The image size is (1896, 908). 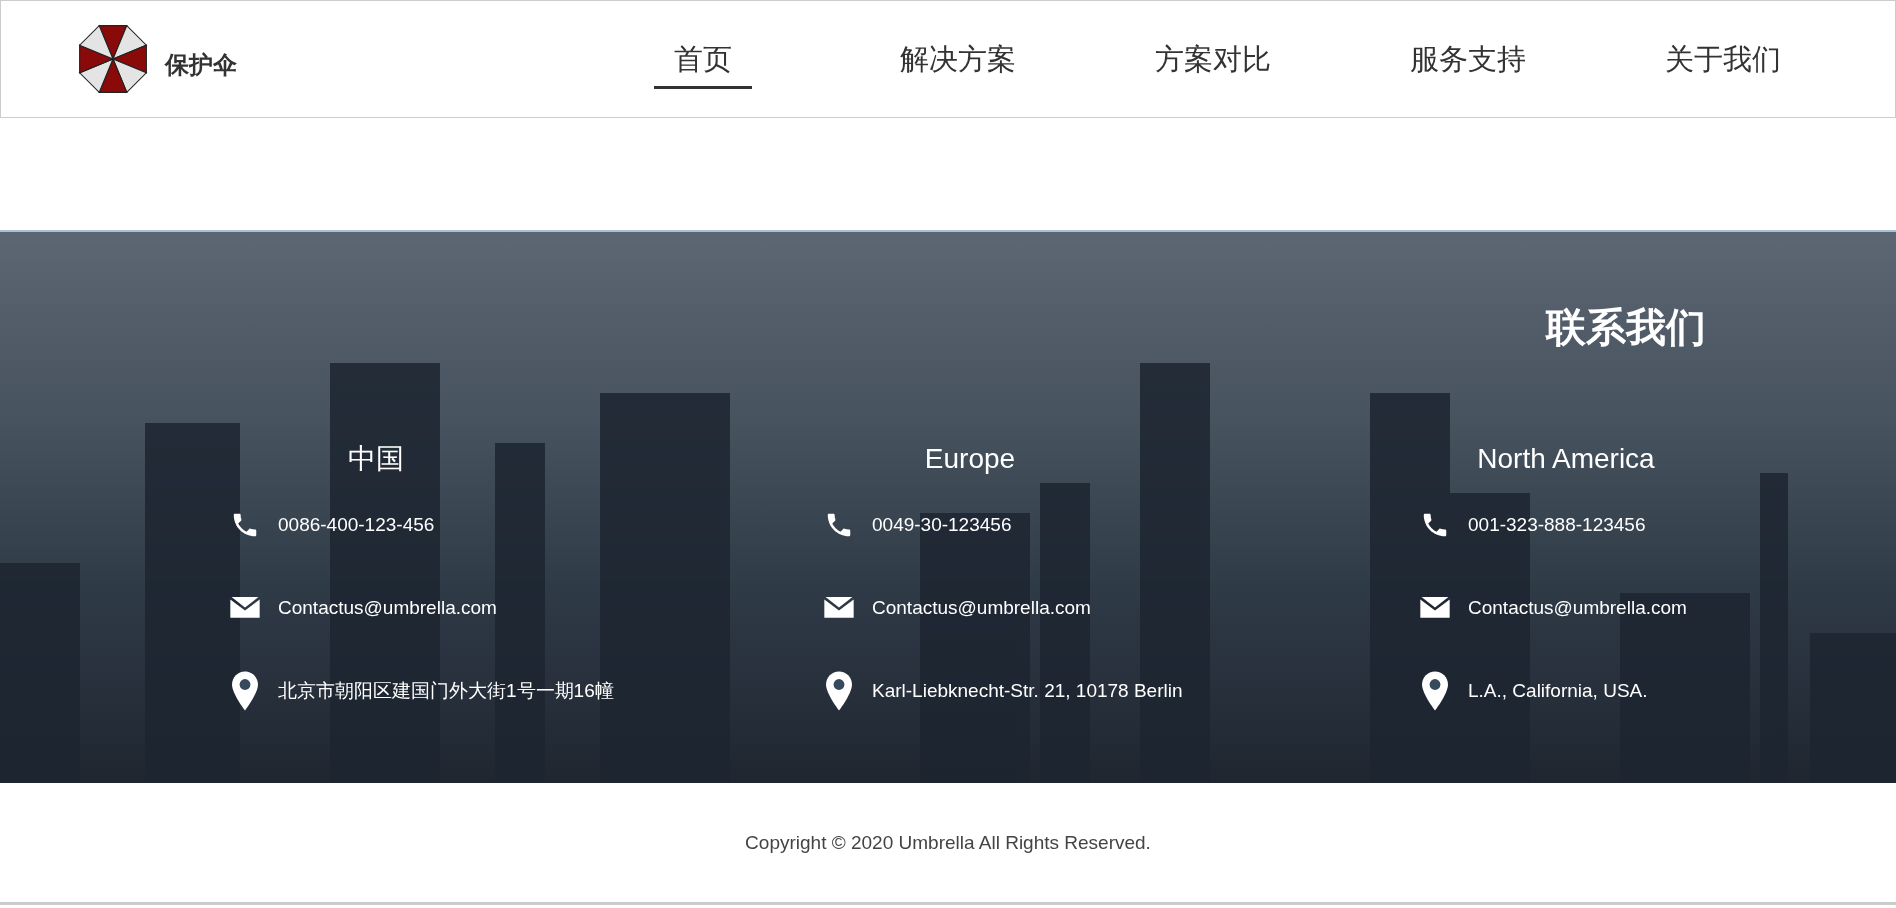 I want to click on address-text: Karl-Liebknecht-Str. 21, 10178 Berlin, so click(x=1027, y=691).